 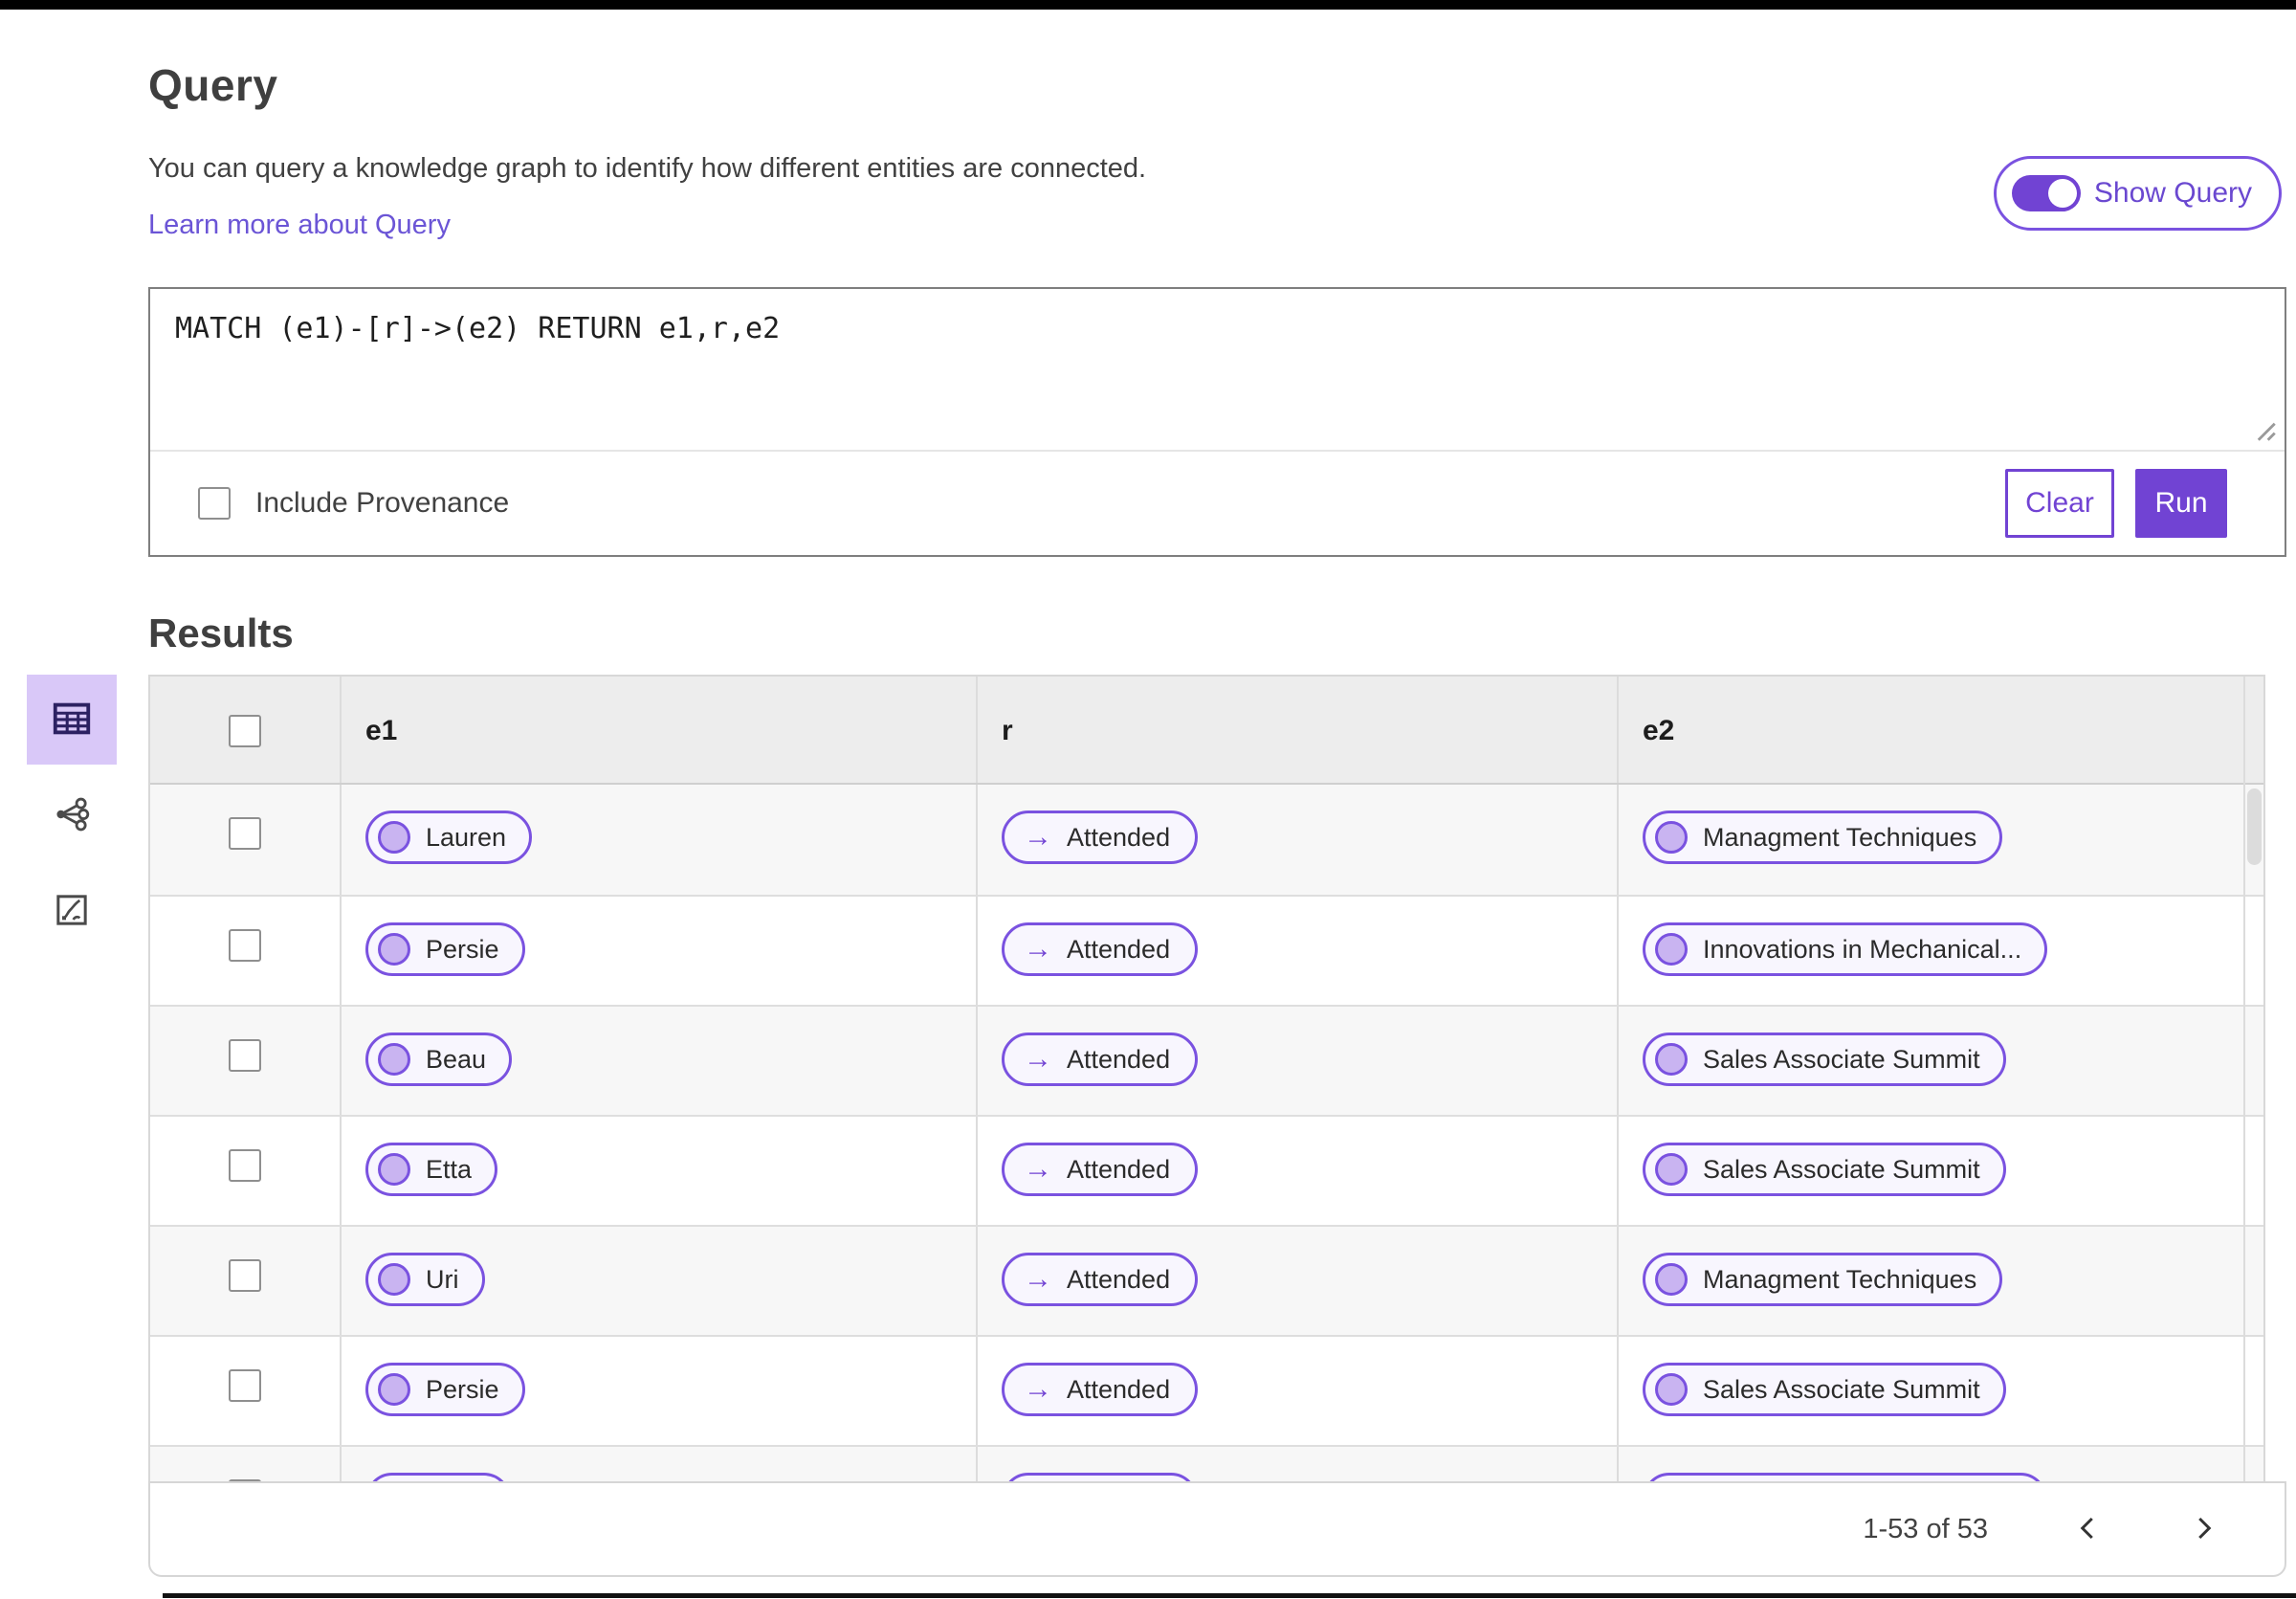 I want to click on header-cell-r: r, so click(x=1296, y=730).